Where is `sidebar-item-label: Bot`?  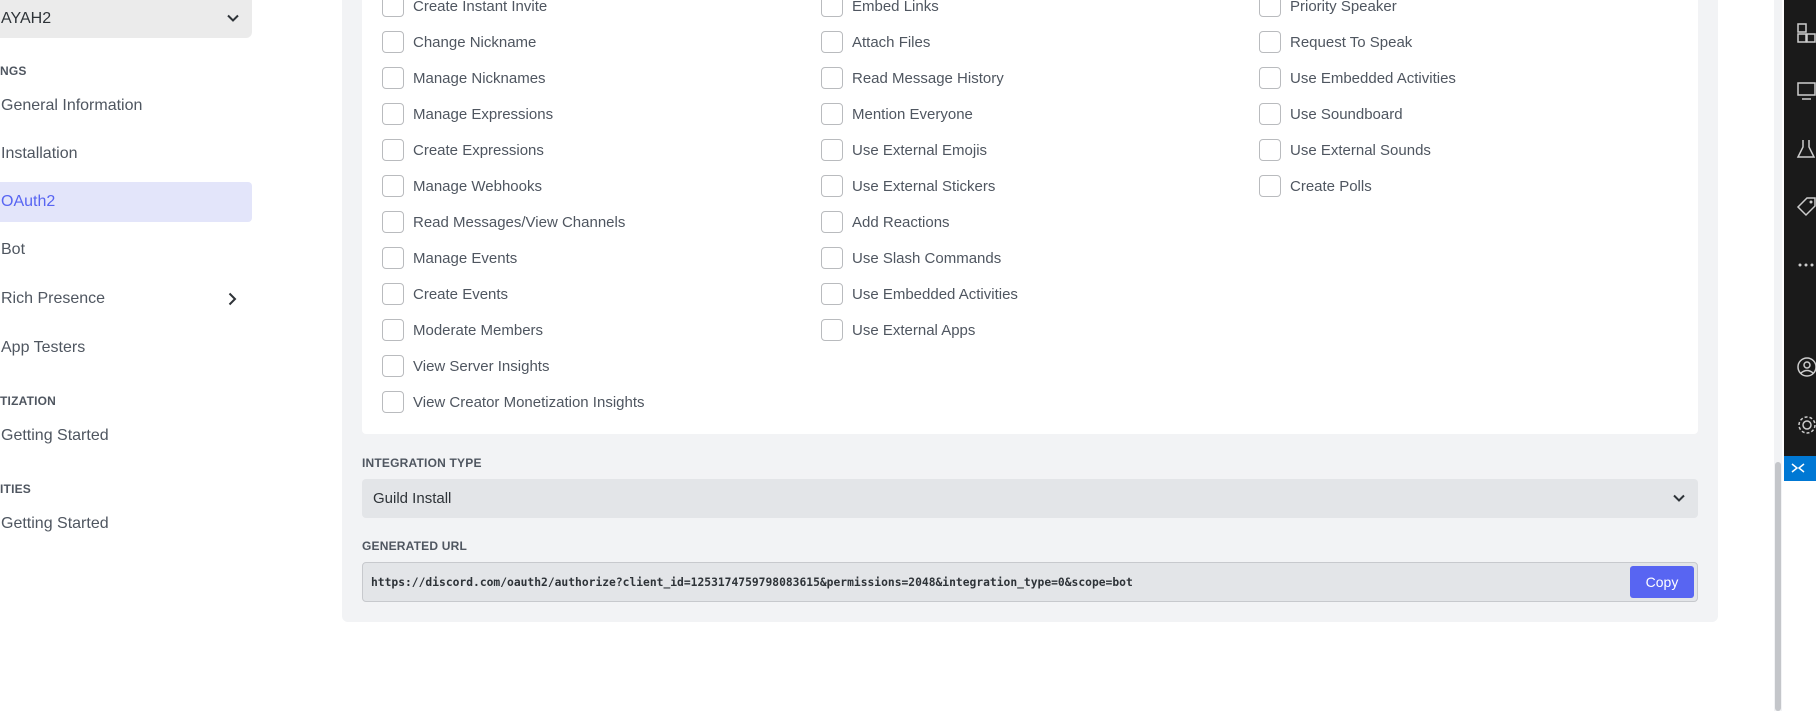 sidebar-item-label: Bot is located at coordinates (13, 249).